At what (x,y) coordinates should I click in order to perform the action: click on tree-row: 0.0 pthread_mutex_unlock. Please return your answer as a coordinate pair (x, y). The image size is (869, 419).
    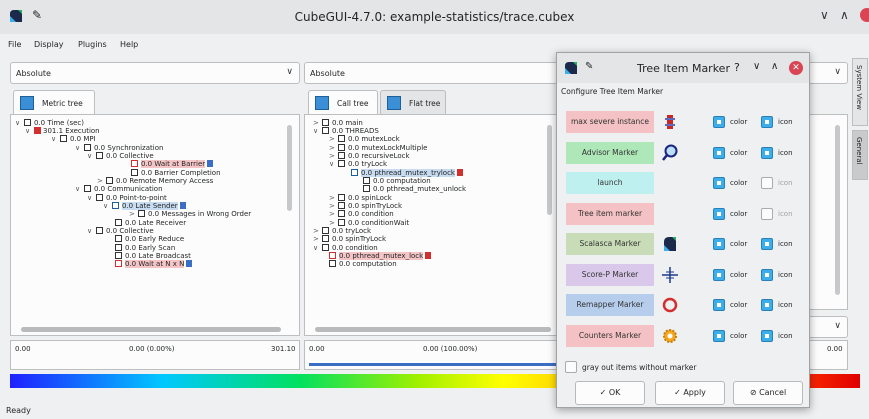
    Looking at the image, I should click on (414, 189).